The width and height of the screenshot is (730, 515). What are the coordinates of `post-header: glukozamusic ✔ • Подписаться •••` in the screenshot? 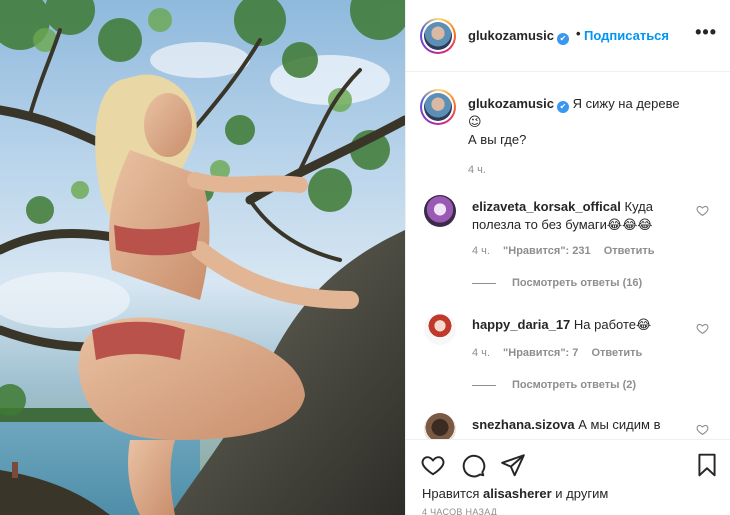 It's located at (568, 36).